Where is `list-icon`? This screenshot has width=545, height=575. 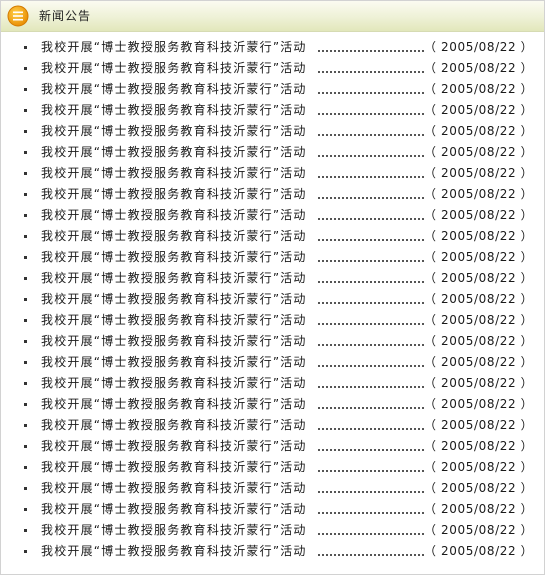
list-icon is located at coordinates (18, 16).